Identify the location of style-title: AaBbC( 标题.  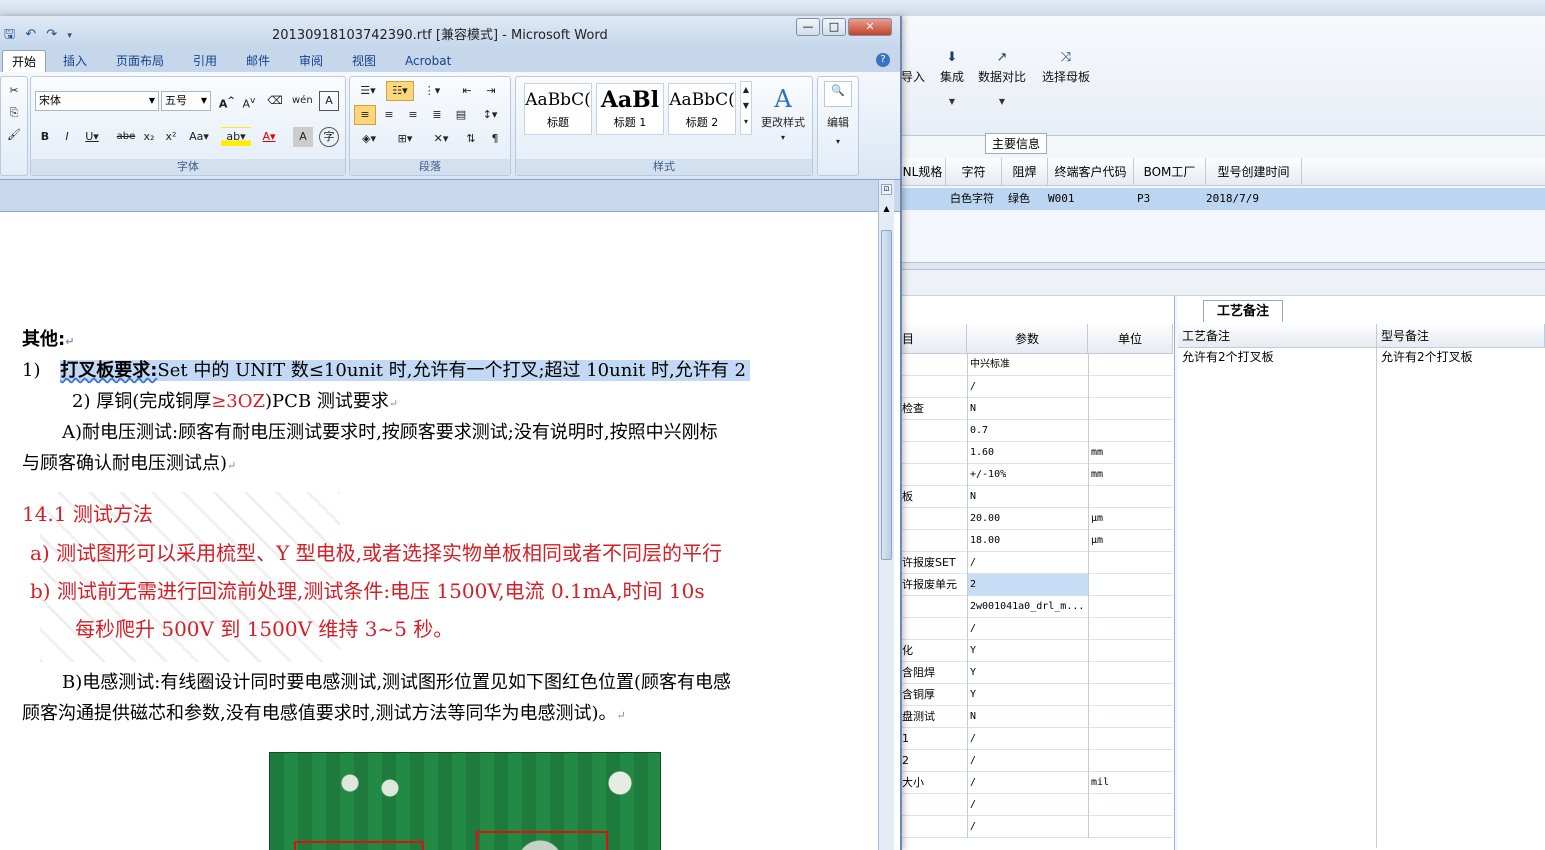
(558, 109).